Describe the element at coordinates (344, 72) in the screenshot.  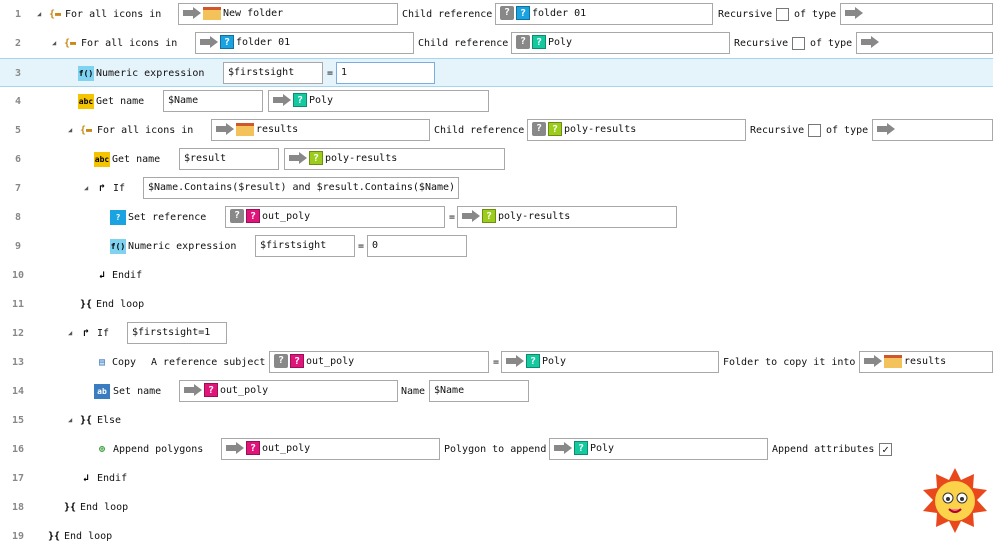
I see `field-value: 1` at that location.